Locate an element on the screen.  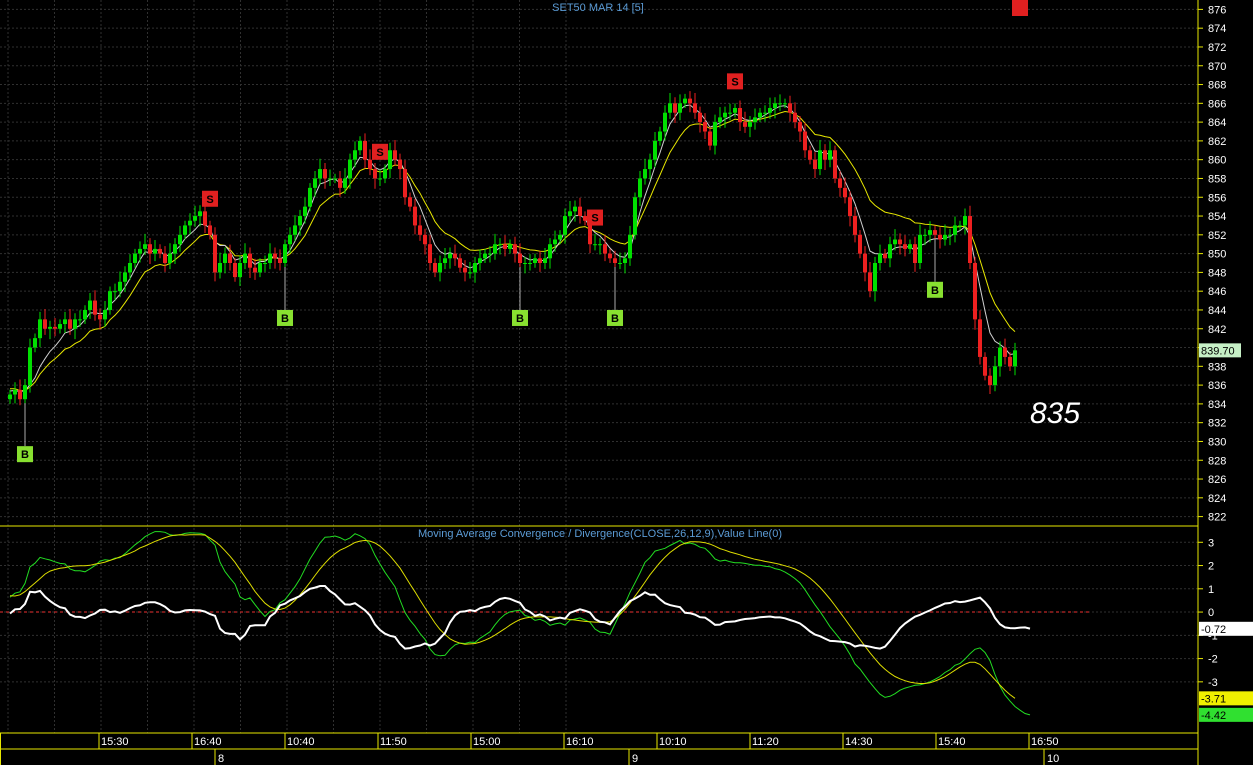
price-tick-label: 848 is located at coordinates (1217, 273).